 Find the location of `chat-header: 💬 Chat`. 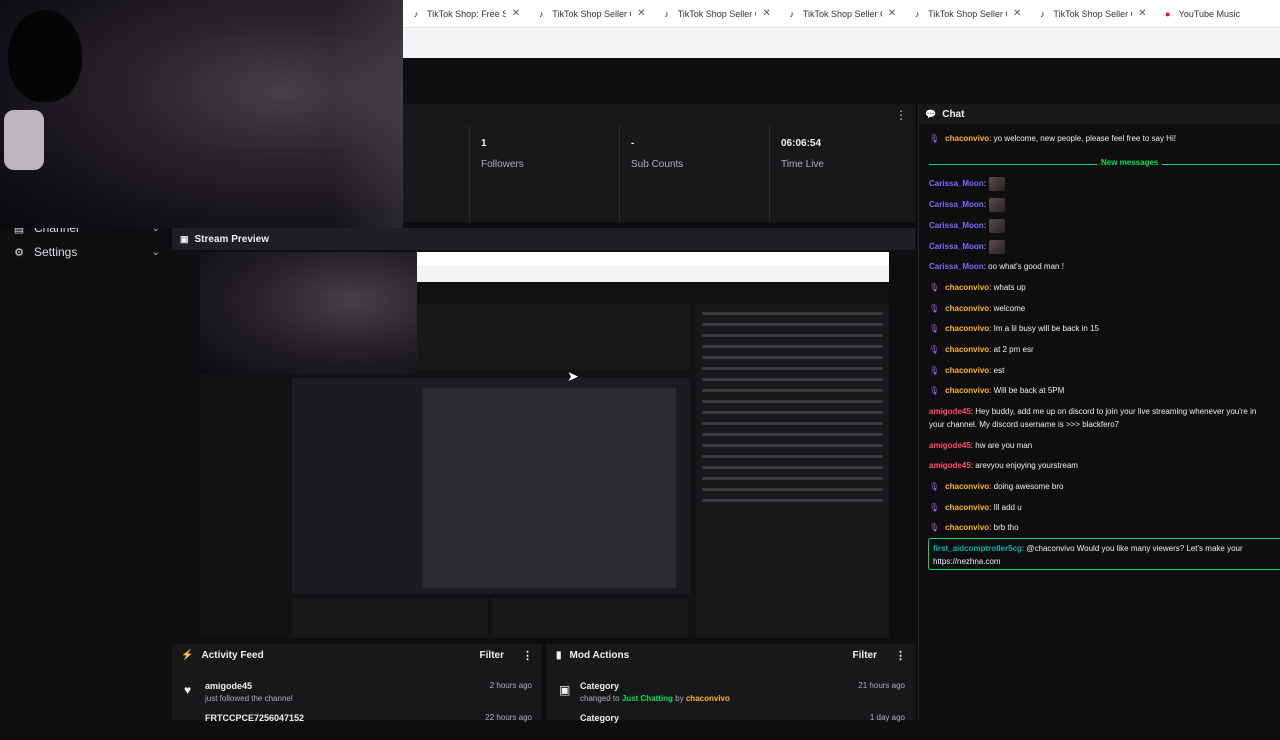

chat-header: 💬 Chat is located at coordinates (1099, 114).